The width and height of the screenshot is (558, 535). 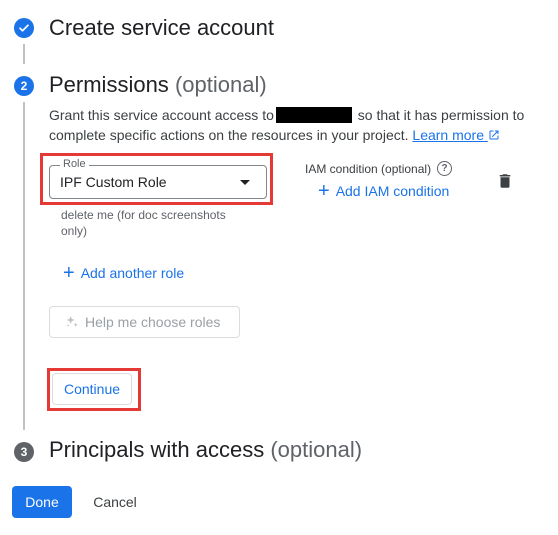 I want to click on step-title-principals: Principals with access (optional), so click(x=205, y=450).